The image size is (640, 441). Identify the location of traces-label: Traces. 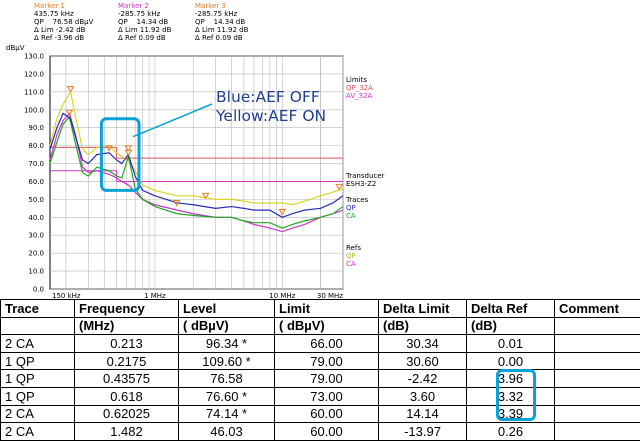
(357, 200).